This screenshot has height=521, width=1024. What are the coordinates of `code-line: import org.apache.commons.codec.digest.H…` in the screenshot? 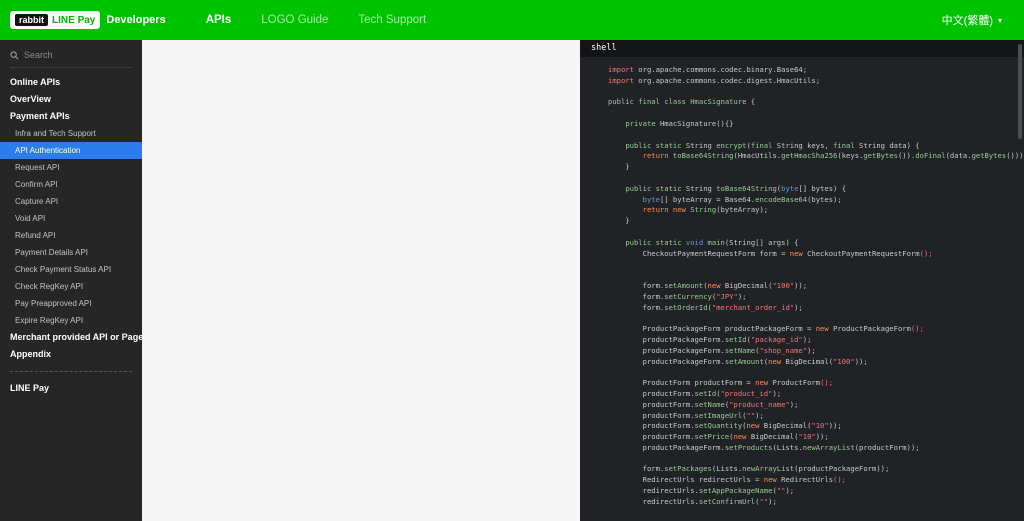 It's located at (714, 80).